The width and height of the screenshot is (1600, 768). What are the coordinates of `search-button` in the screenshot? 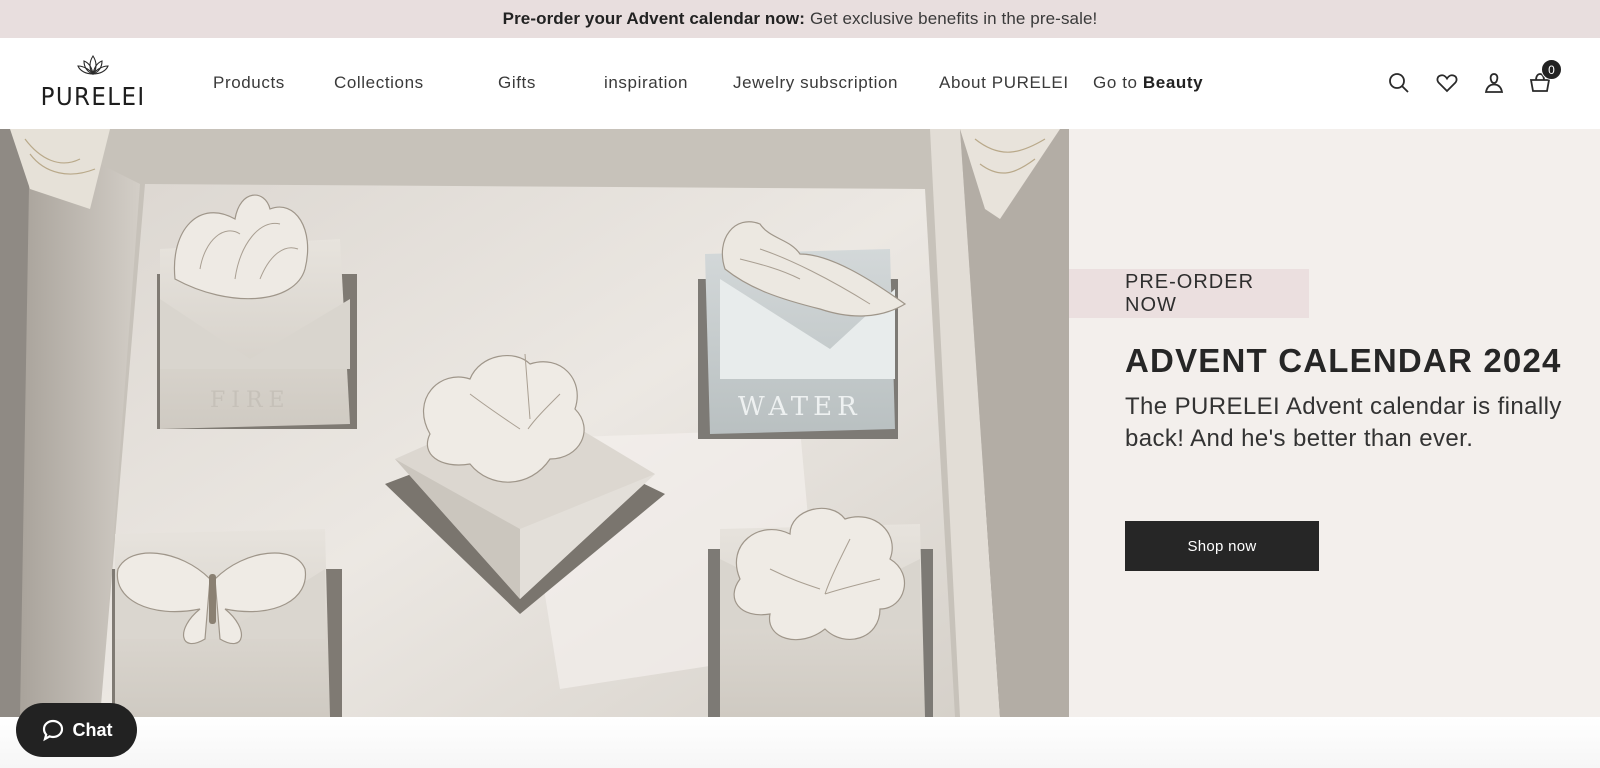 It's located at (1399, 83).